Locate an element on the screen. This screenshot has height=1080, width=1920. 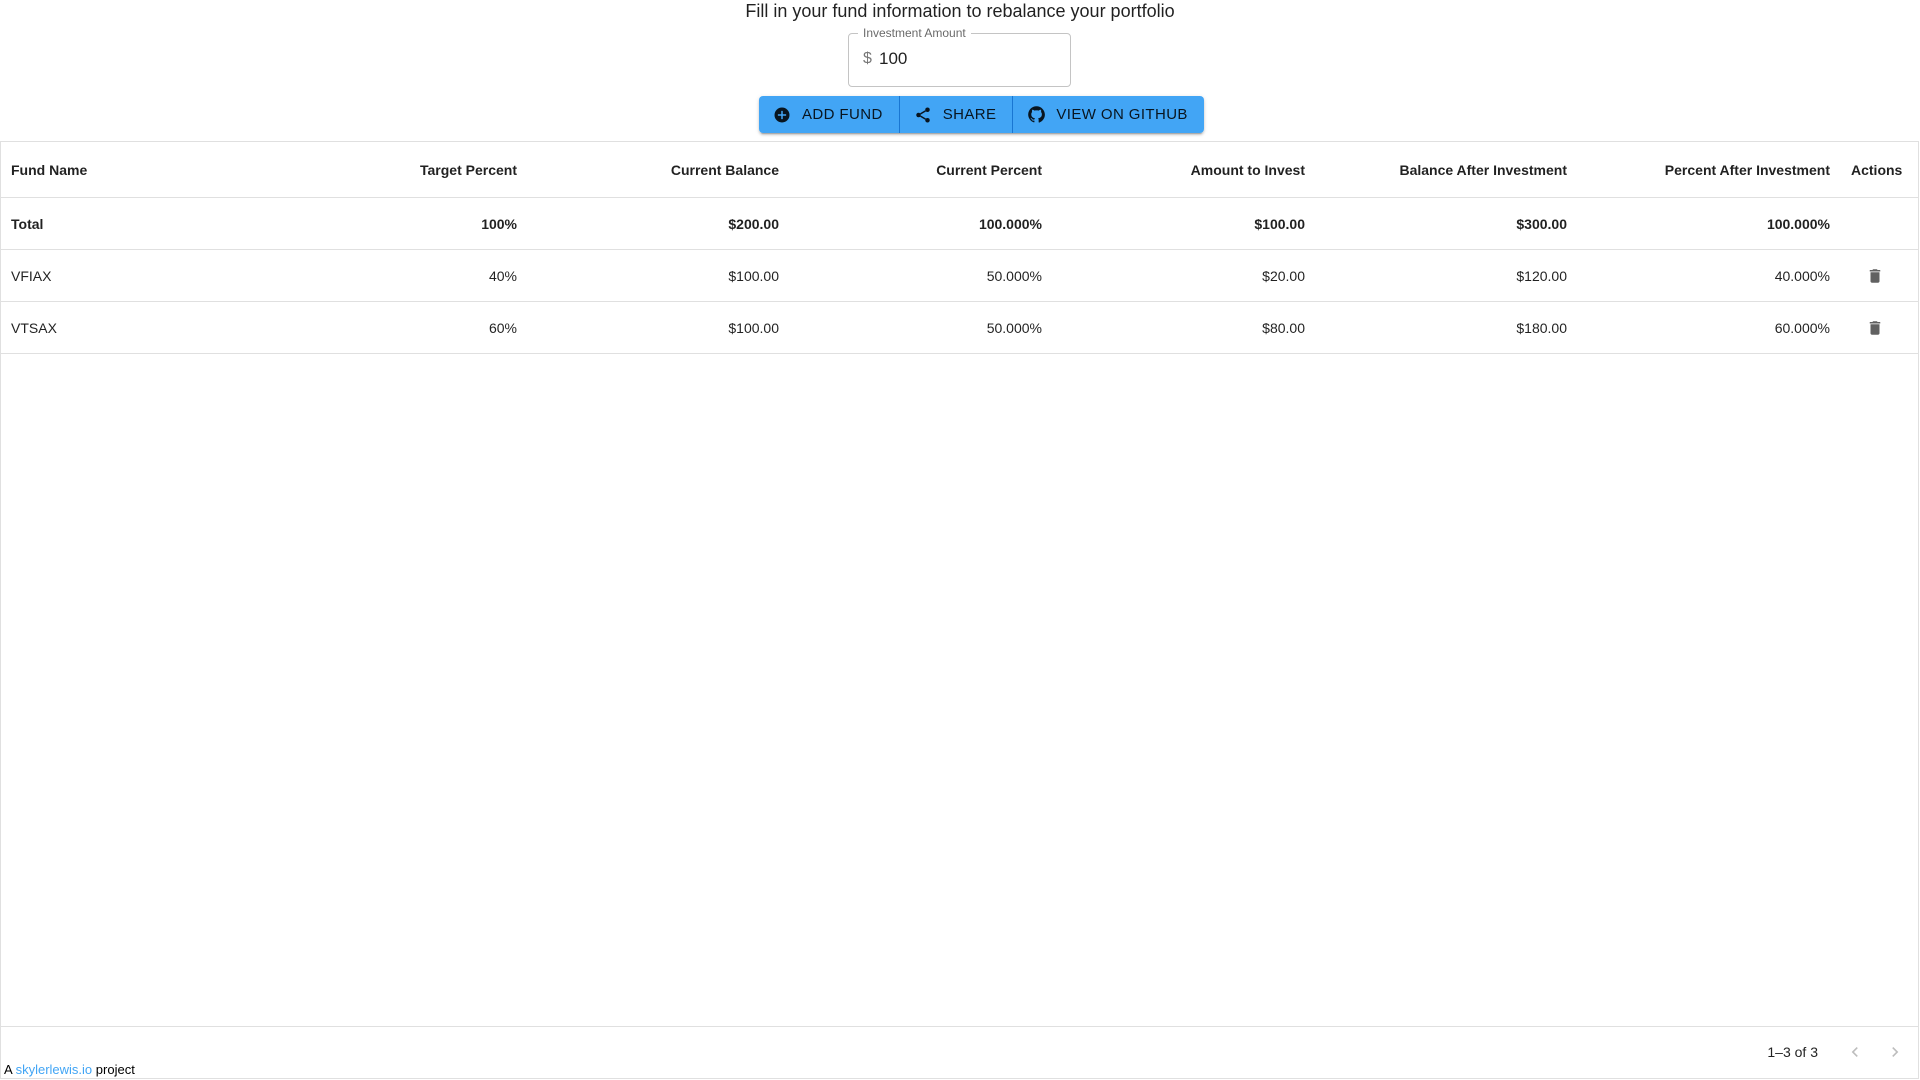
target-percent-cell: 40% is located at coordinates (389, 275).